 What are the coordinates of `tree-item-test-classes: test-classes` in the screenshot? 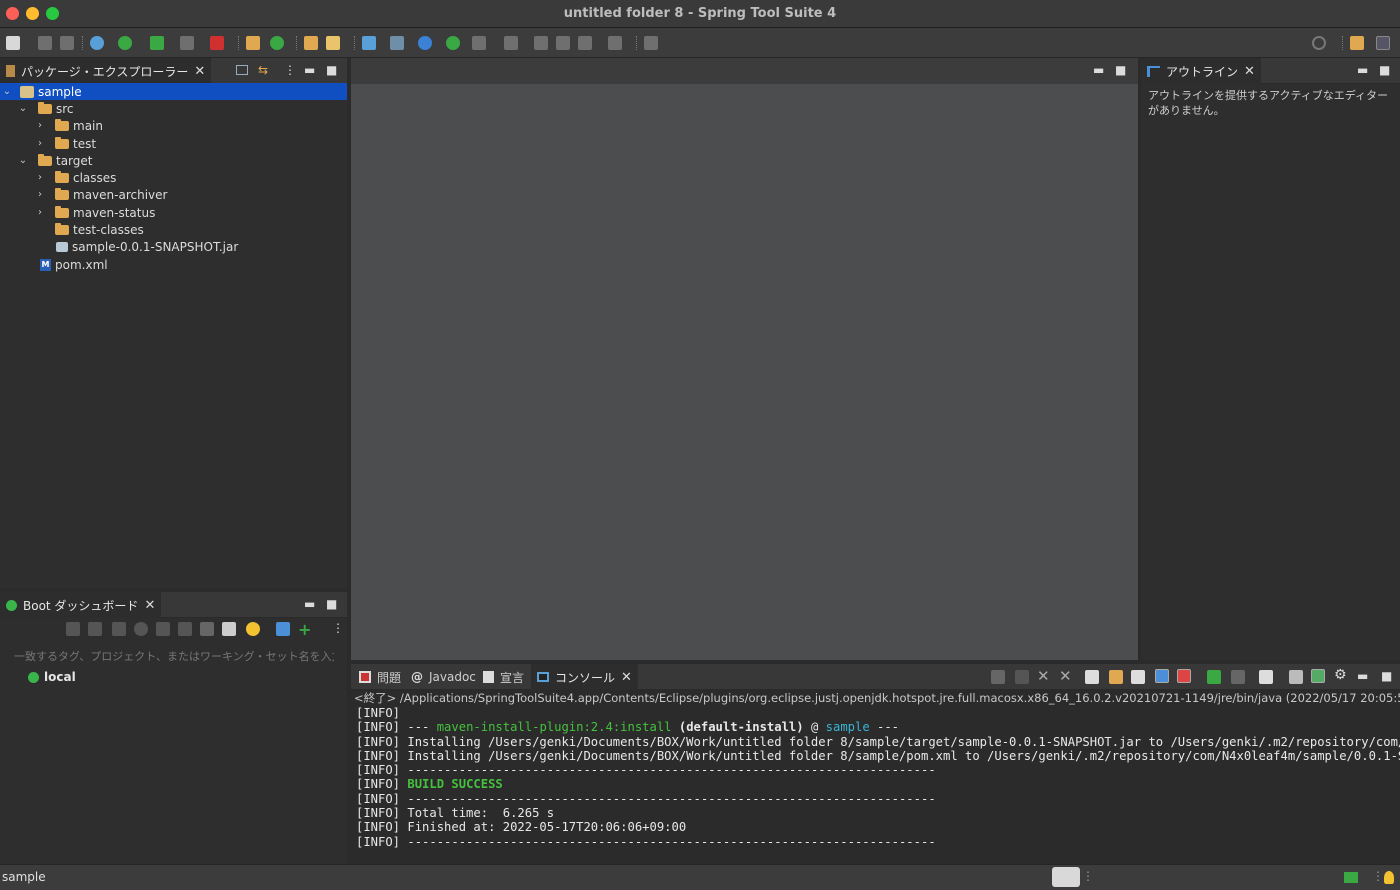 It's located at (173, 229).